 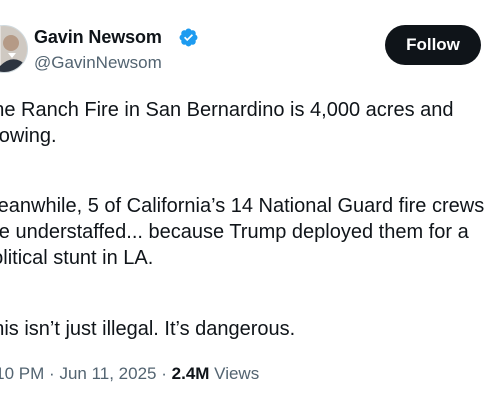 What do you see at coordinates (433, 45) in the screenshot?
I see `follow-button: Follow` at bounding box center [433, 45].